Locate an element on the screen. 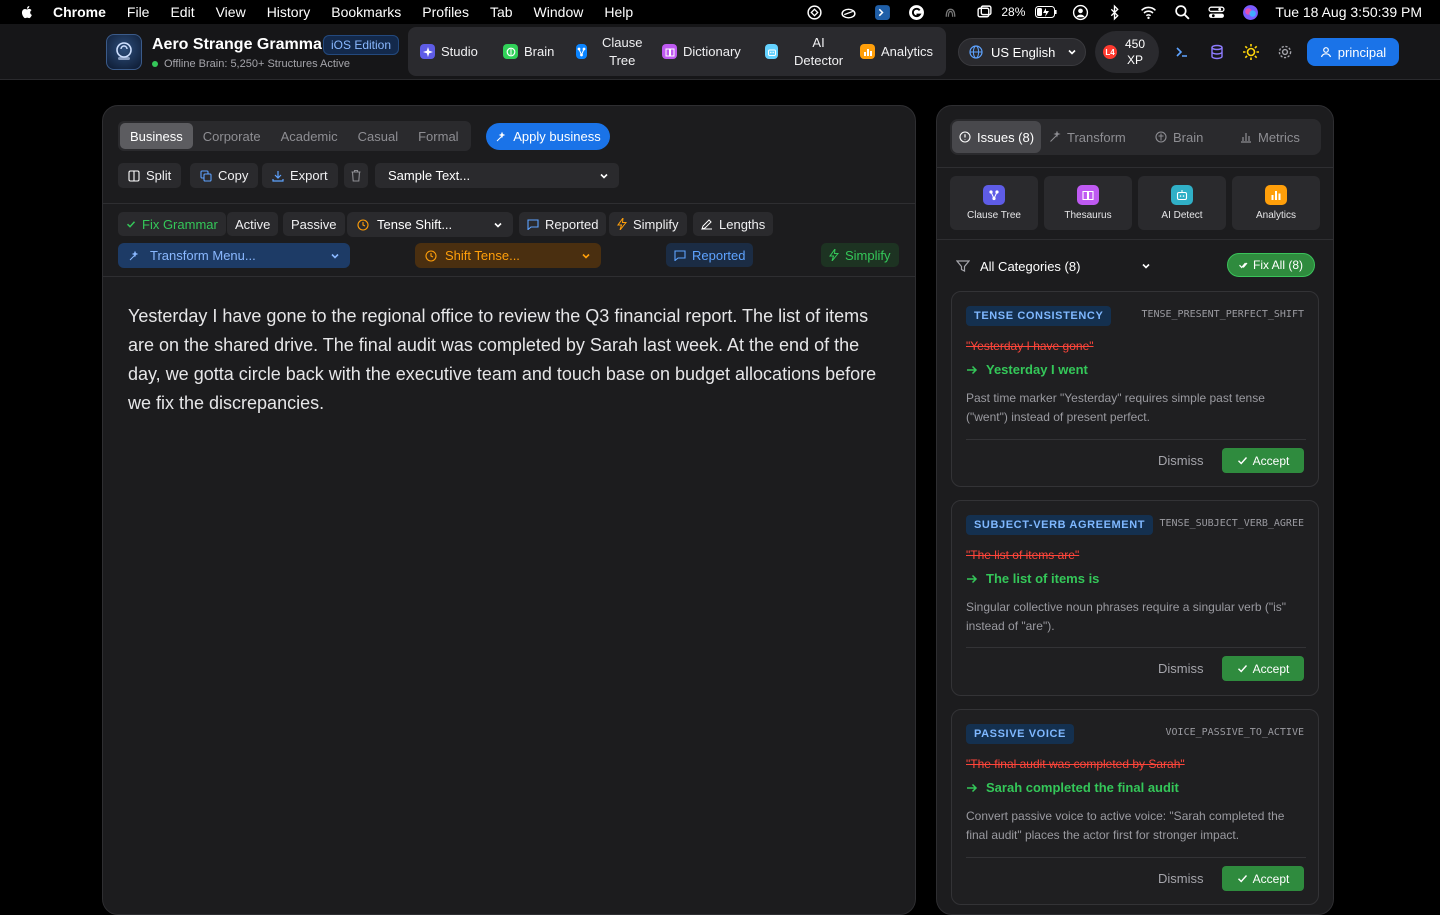 This screenshot has height=915, width=1440. tab-issues: Issues (8) is located at coordinates (997, 137).